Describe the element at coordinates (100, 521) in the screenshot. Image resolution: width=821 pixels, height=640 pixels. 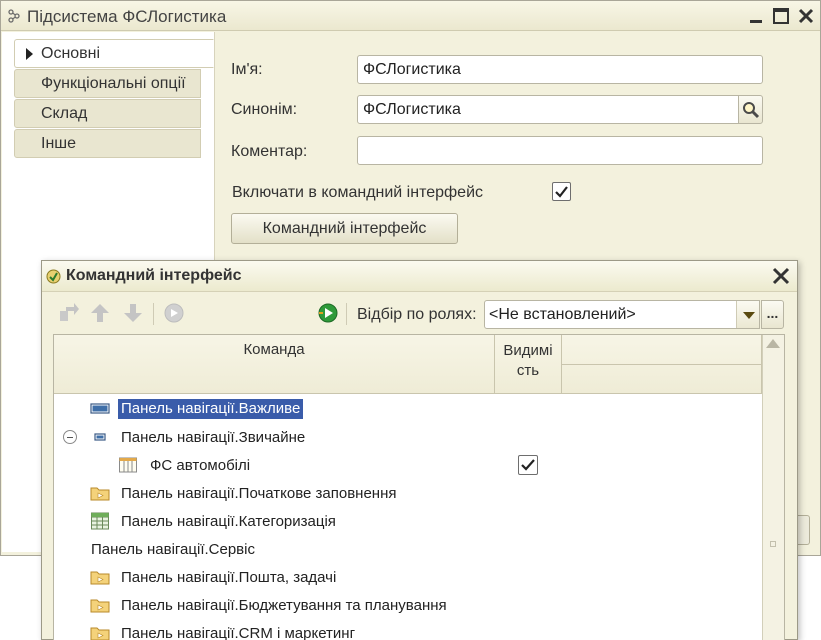
I see `grid-table-icon` at that location.